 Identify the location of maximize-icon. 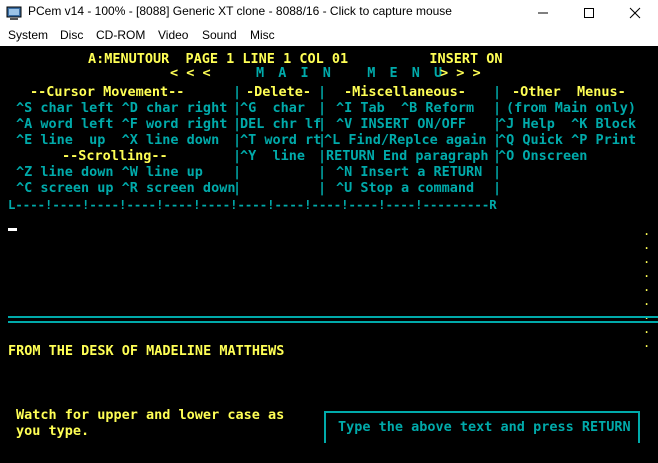
(589, 13).